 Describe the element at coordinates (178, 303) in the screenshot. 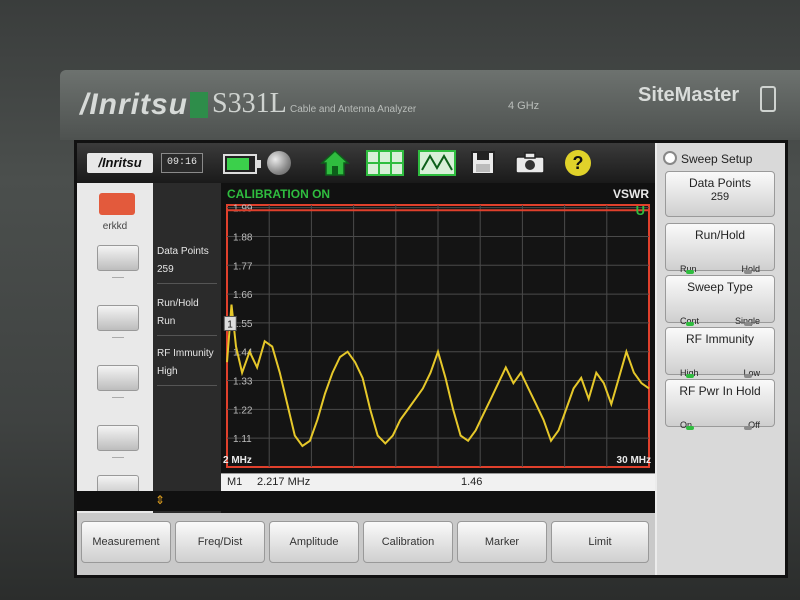

I see `run-hold-label: Run/Hold` at that location.